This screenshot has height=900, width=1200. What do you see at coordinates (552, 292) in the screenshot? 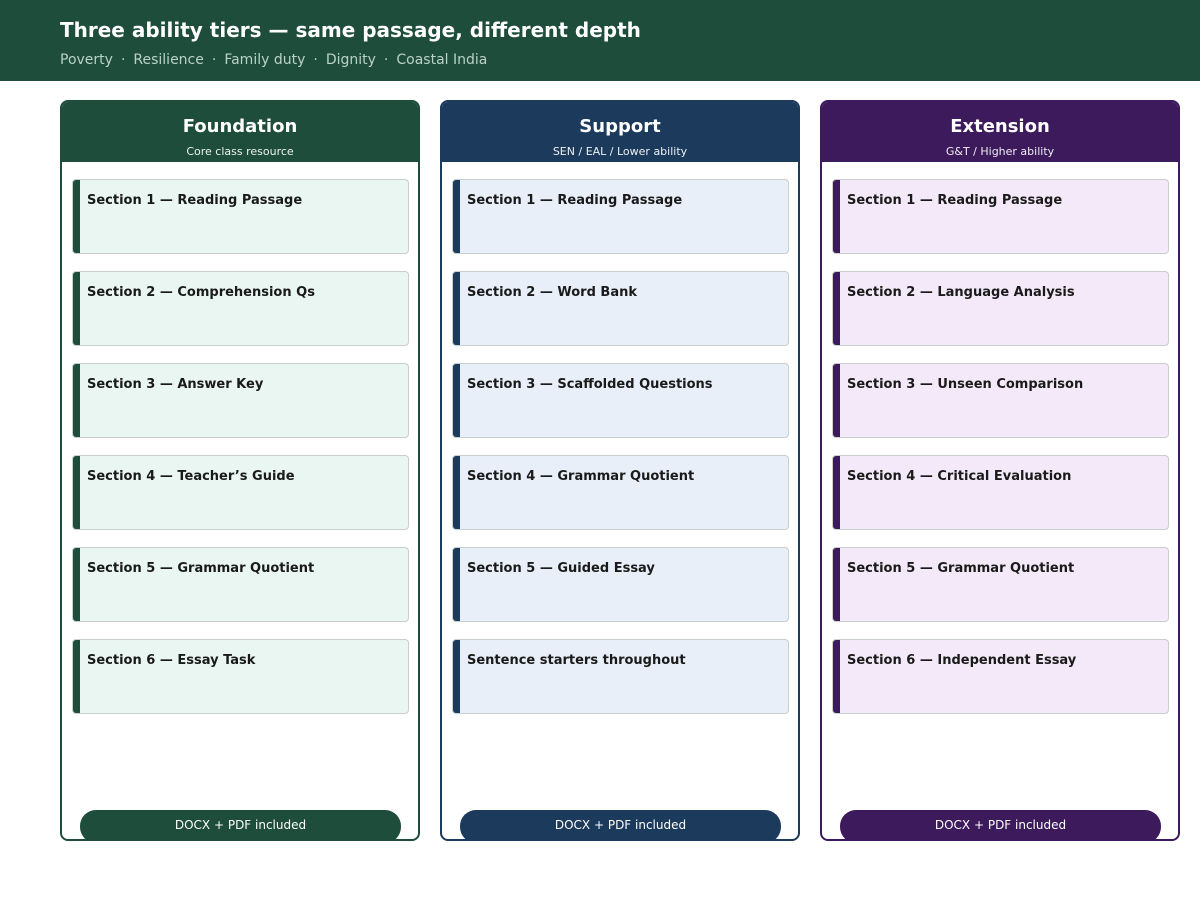
I see `section-label: Section 2 — Word Bank` at bounding box center [552, 292].